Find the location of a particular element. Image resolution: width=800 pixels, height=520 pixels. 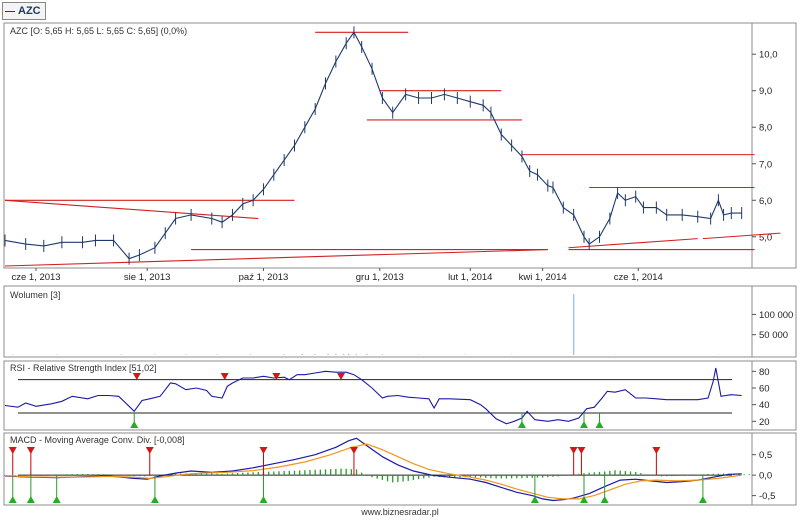

y-tick-label: 0,5 is located at coordinates (765, 455).